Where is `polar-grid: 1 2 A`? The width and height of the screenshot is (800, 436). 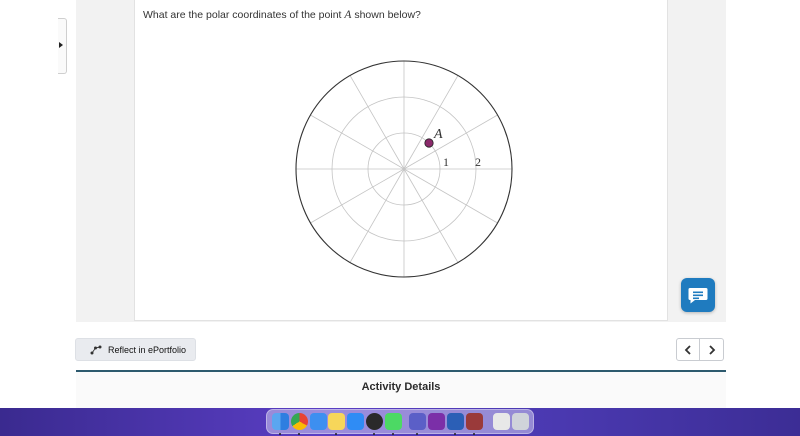 polar-grid: 1 2 A is located at coordinates (404, 169).